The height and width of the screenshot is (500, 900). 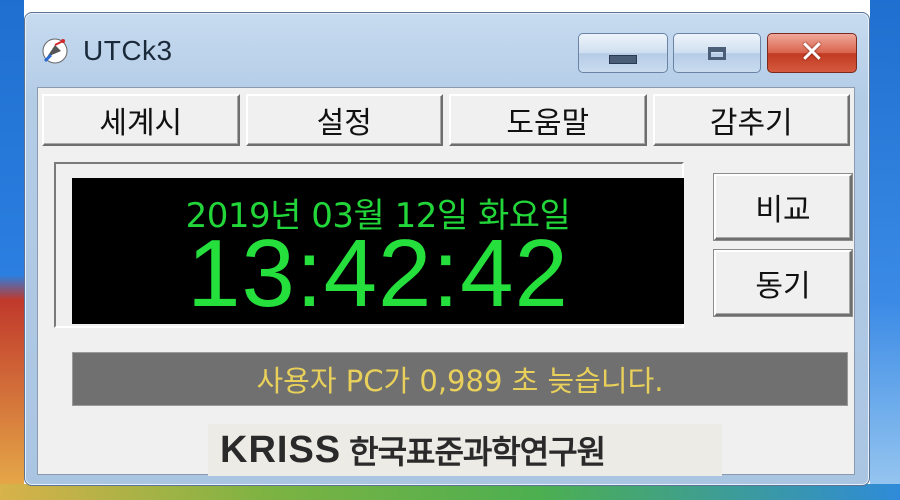 I want to click on minimize-icon, so click(x=623, y=59).